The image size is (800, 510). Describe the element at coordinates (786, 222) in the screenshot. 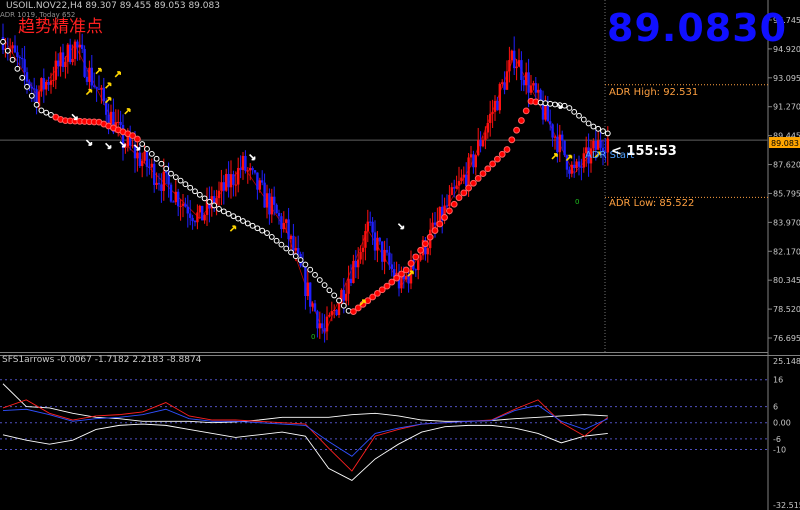

I see `price-tick-label: 83.970` at that location.